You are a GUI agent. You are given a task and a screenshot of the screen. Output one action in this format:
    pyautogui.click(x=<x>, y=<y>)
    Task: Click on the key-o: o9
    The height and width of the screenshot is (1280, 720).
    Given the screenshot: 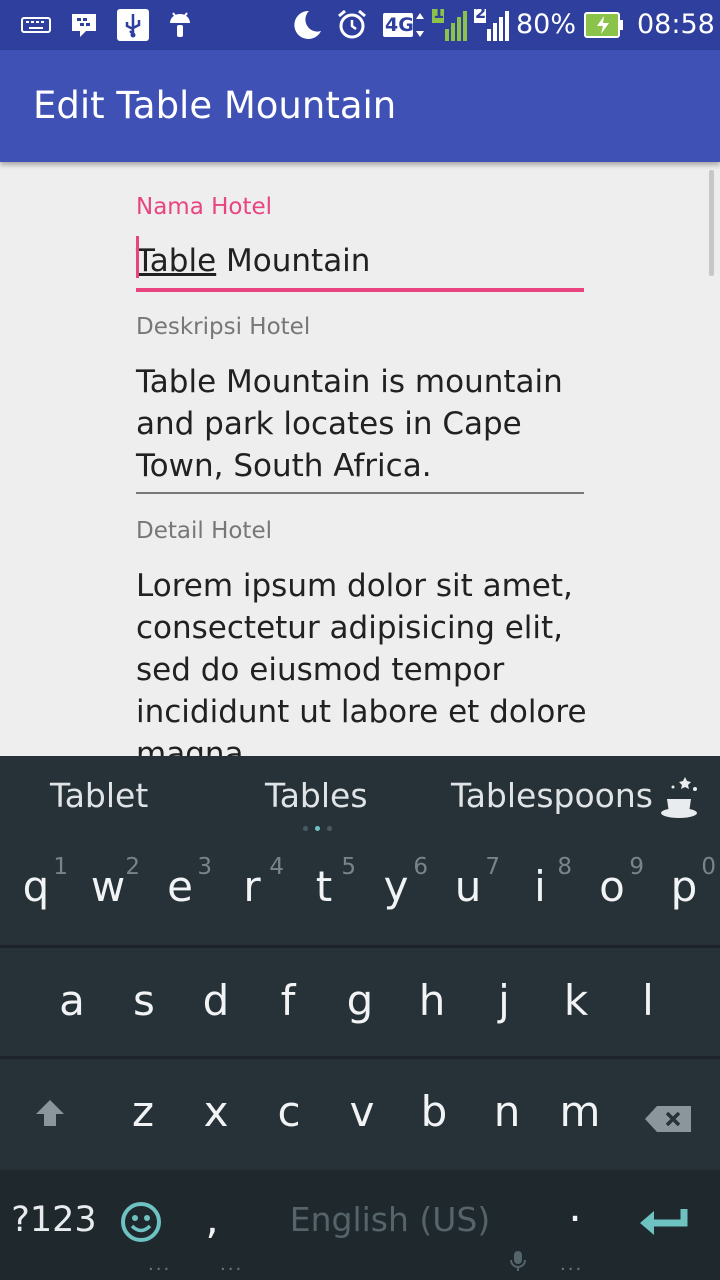 What is the action you would take?
    pyautogui.click(x=612, y=882)
    